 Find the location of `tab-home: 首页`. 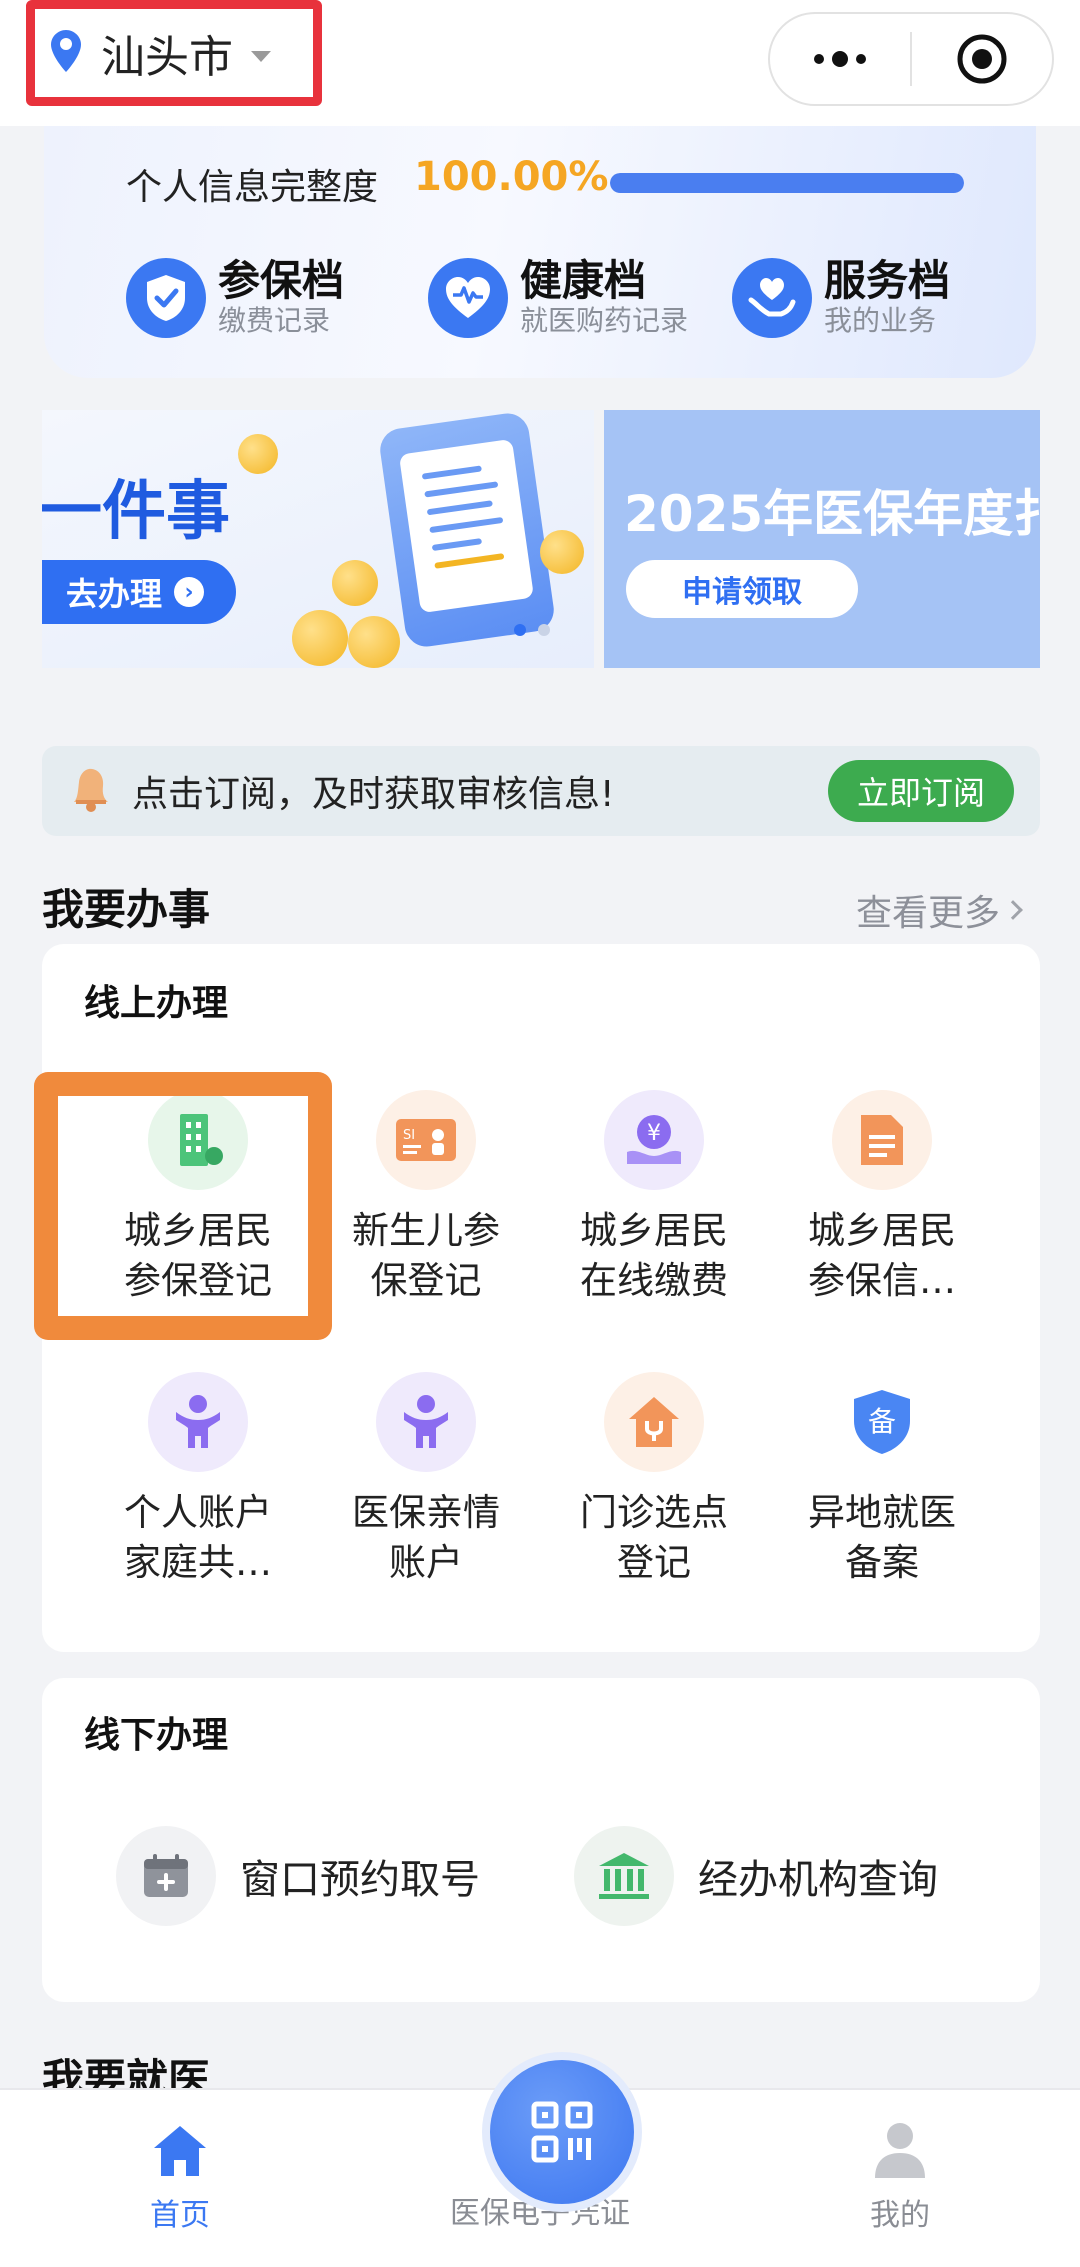

tab-home: 首页 is located at coordinates (180, 2178).